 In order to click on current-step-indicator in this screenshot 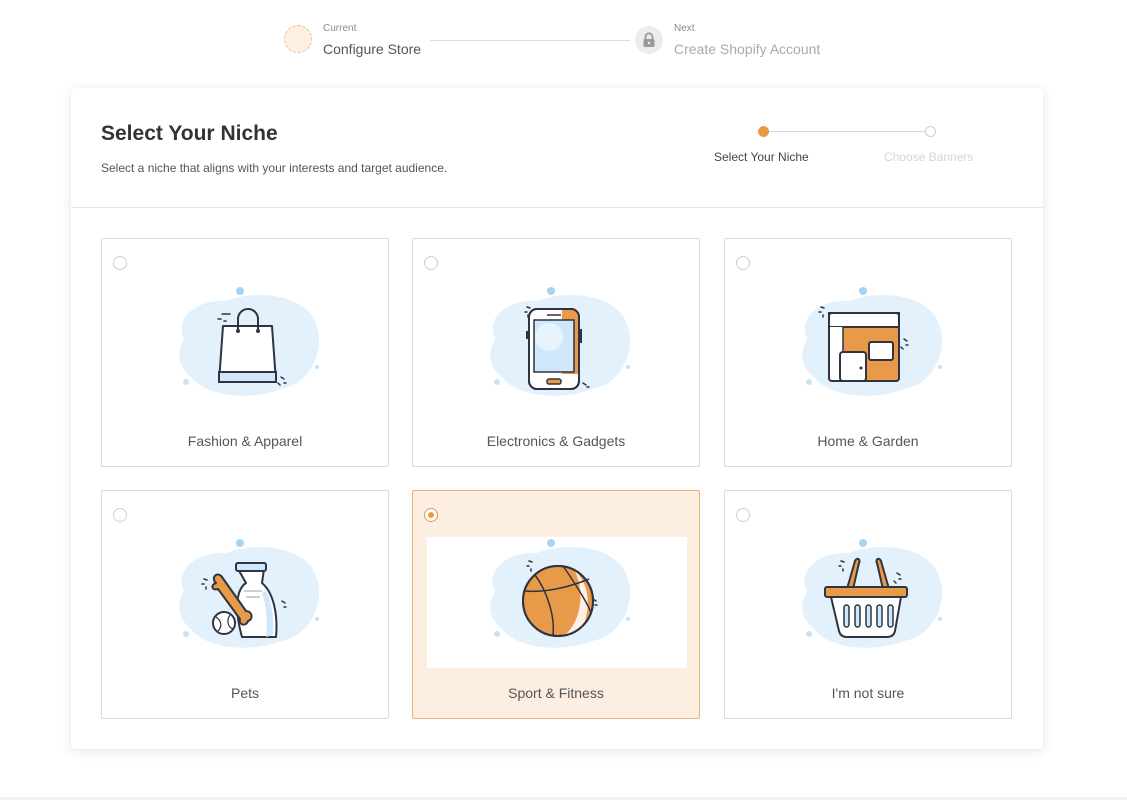, I will do `click(298, 39)`.